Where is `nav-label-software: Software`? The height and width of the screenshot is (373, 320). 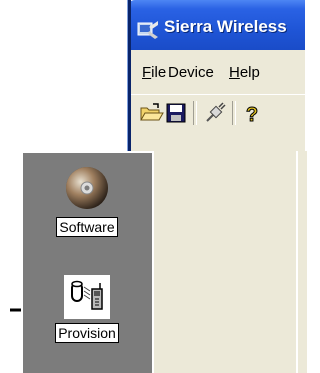
nav-label-software: Software is located at coordinates (87, 227).